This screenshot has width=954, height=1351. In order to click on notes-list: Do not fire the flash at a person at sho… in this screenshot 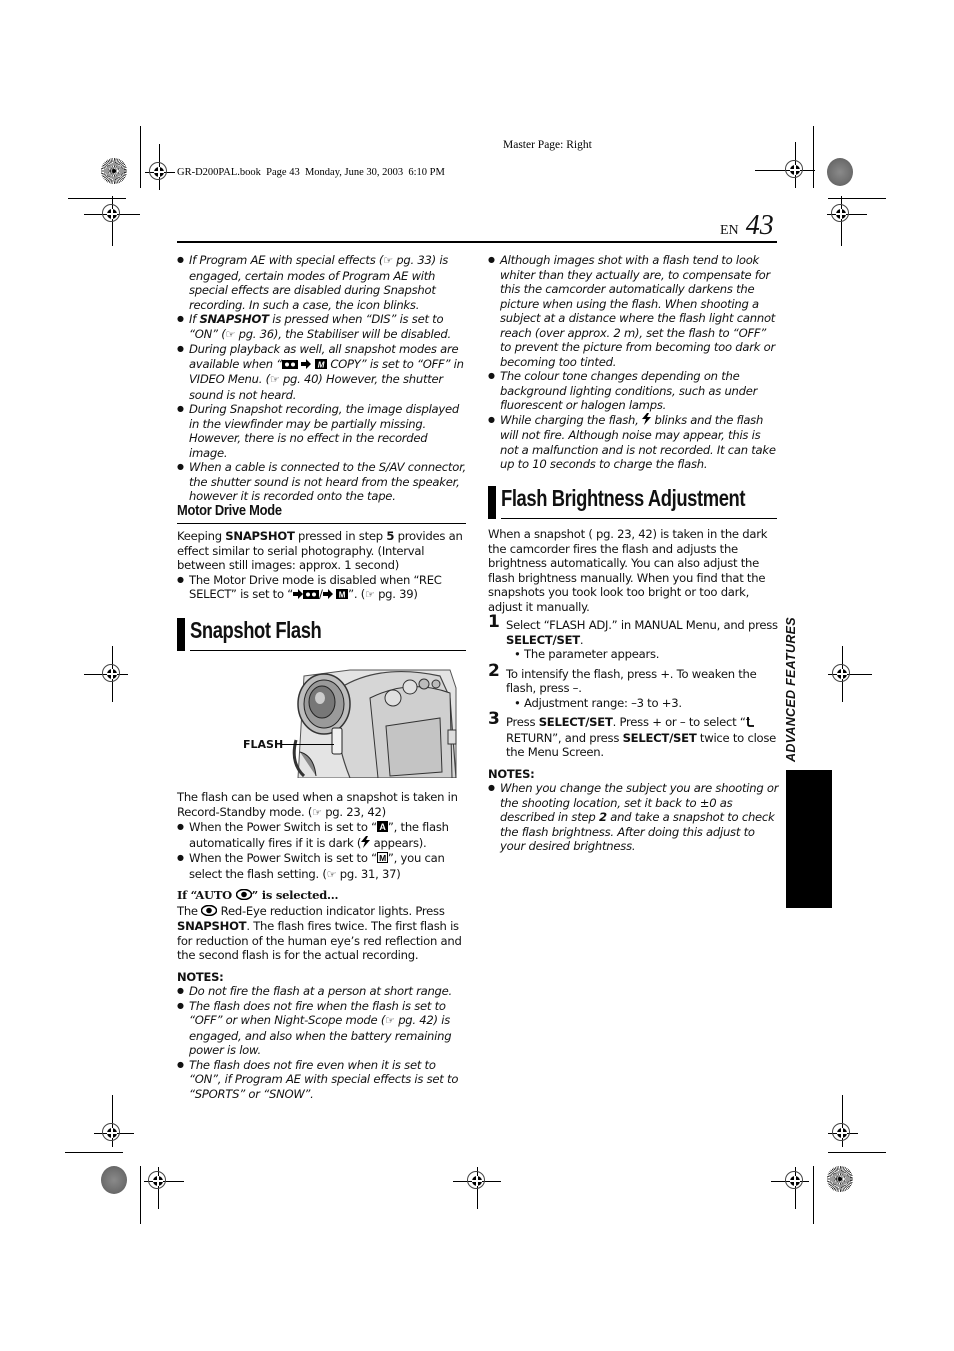, I will do `click(323, 1042)`.